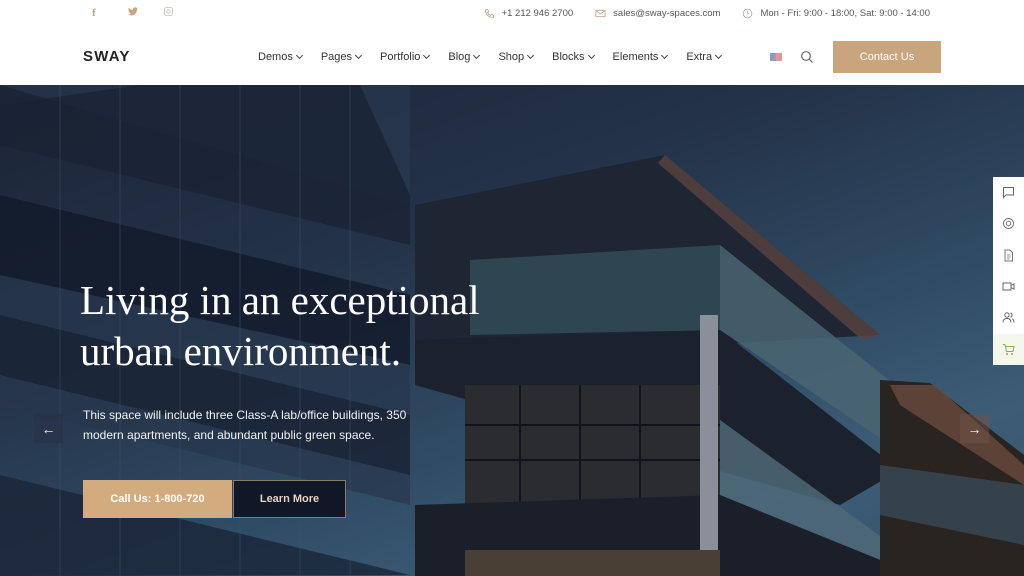 This screenshot has height=576, width=1024. I want to click on nav-item-shop: Shop, so click(516, 57).